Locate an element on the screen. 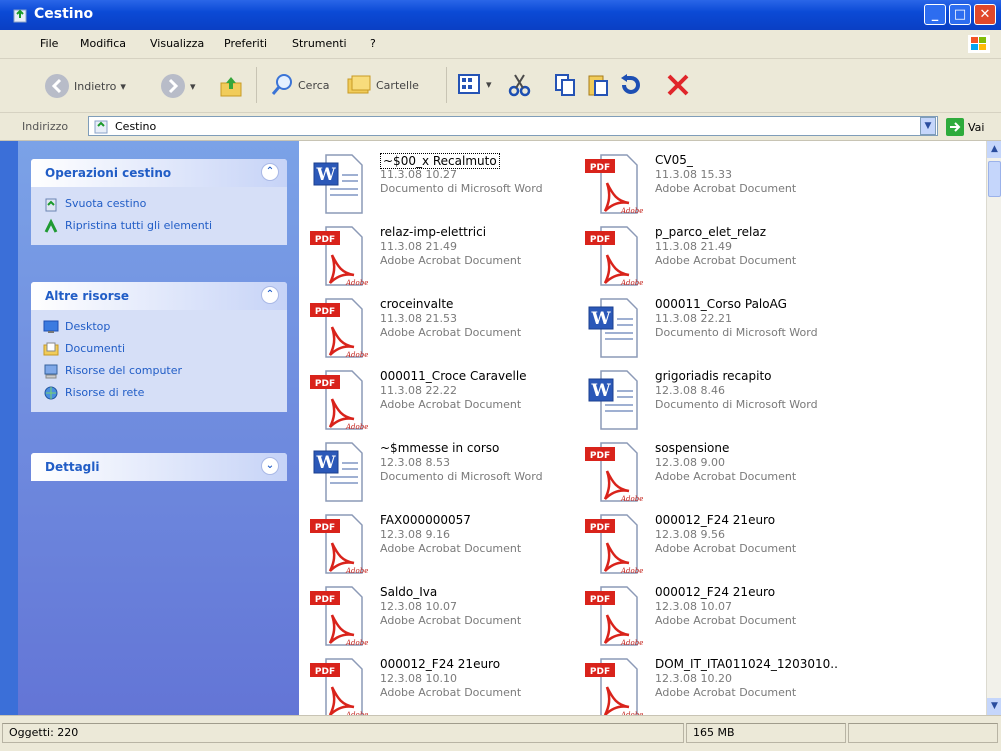 This screenshot has height=751, width=1001. empty-bin-icon is located at coordinates (51, 205).